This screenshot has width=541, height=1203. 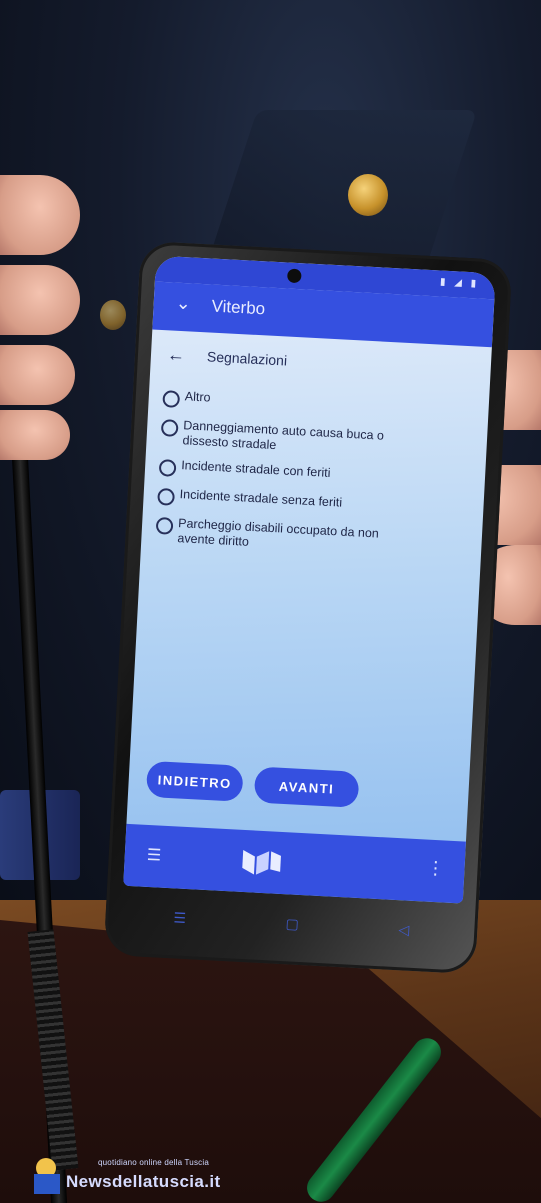 What do you see at coordinates (179, 918) in the screenshot?
I see `recent-apps-icon: ☰` at bounding box center [179, 918].